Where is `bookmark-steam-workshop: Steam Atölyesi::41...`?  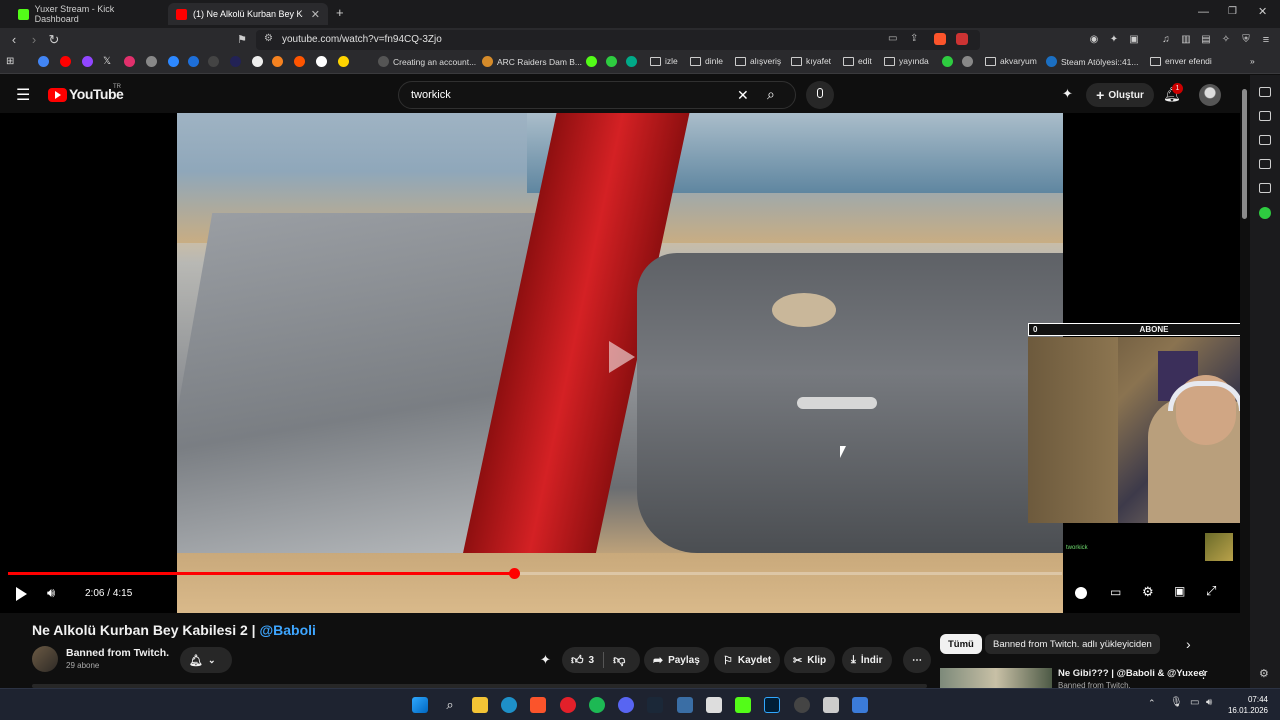
bookmark-steam-workshop: Steam Atölyesi::41... is located at coordinates (1092, 61).